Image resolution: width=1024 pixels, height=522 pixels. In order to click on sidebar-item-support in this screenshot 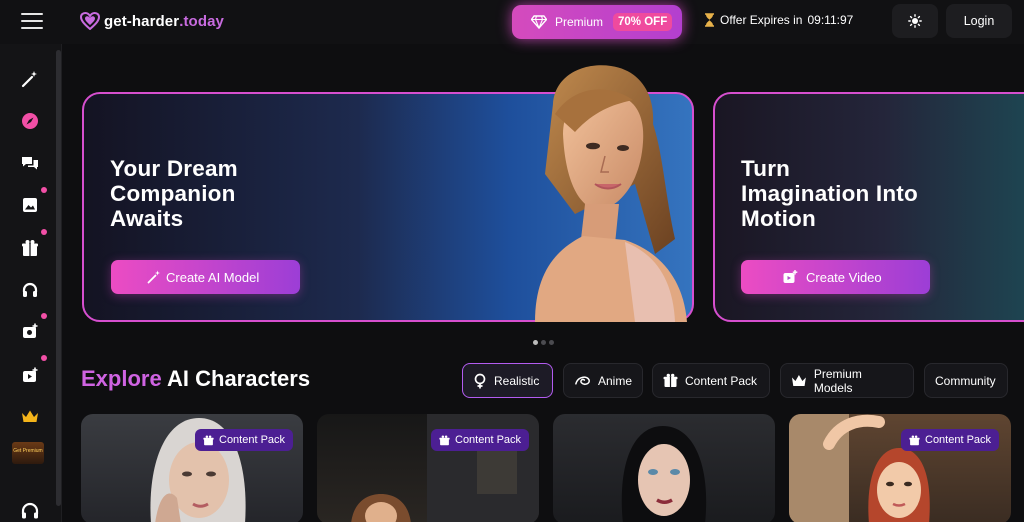, I will do `click(30, 290)`.